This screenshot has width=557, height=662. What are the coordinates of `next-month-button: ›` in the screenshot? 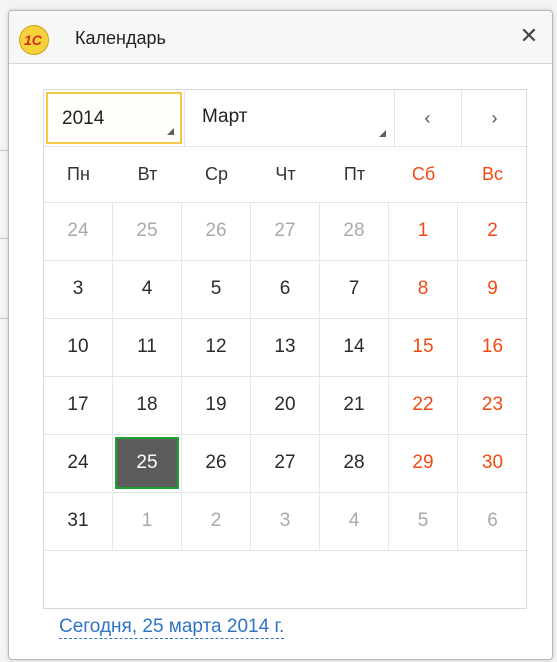 It's located at (494, 118).